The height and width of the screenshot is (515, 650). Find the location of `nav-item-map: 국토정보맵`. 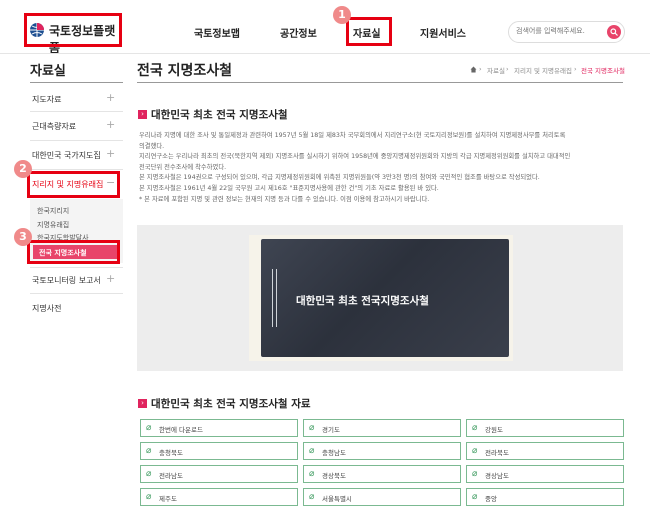

nav-item-map: 국토정보맵 is located at coordinates (217, 32).